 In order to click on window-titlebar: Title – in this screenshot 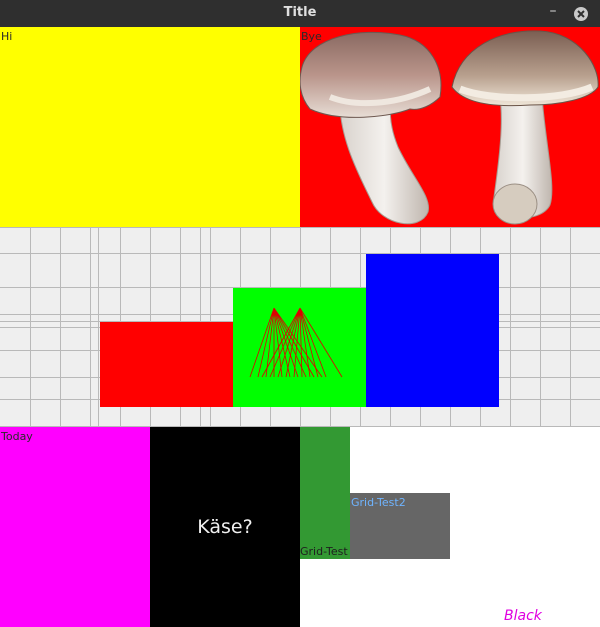, I will do `click(300, 13)`.